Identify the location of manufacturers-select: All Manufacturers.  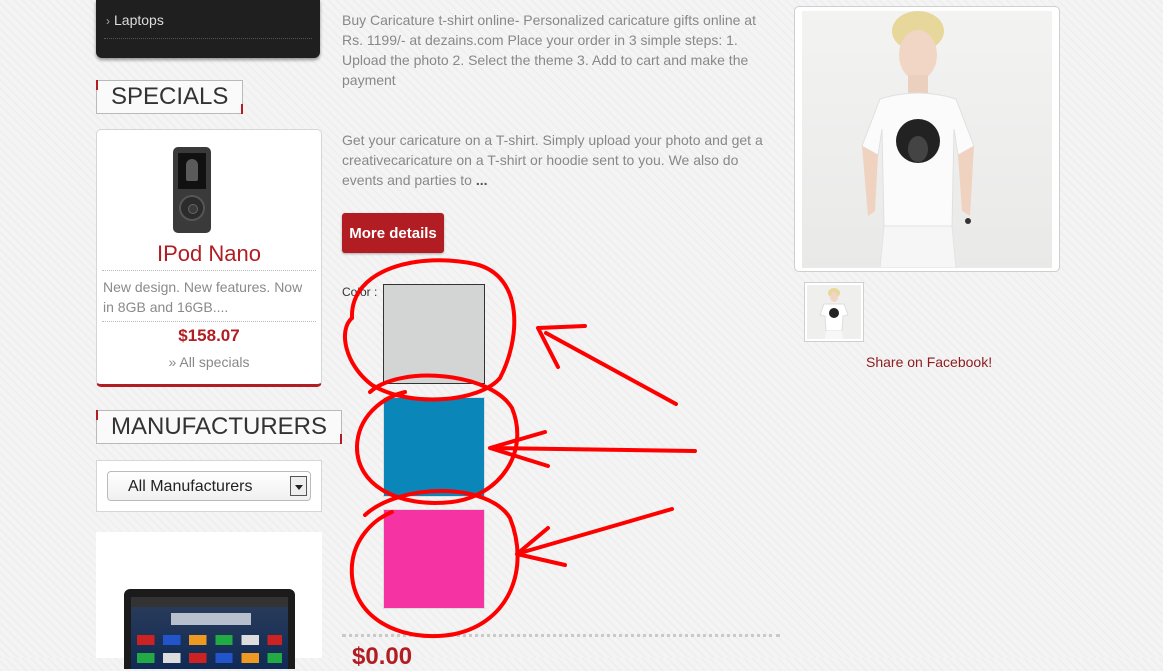
(209, 486).